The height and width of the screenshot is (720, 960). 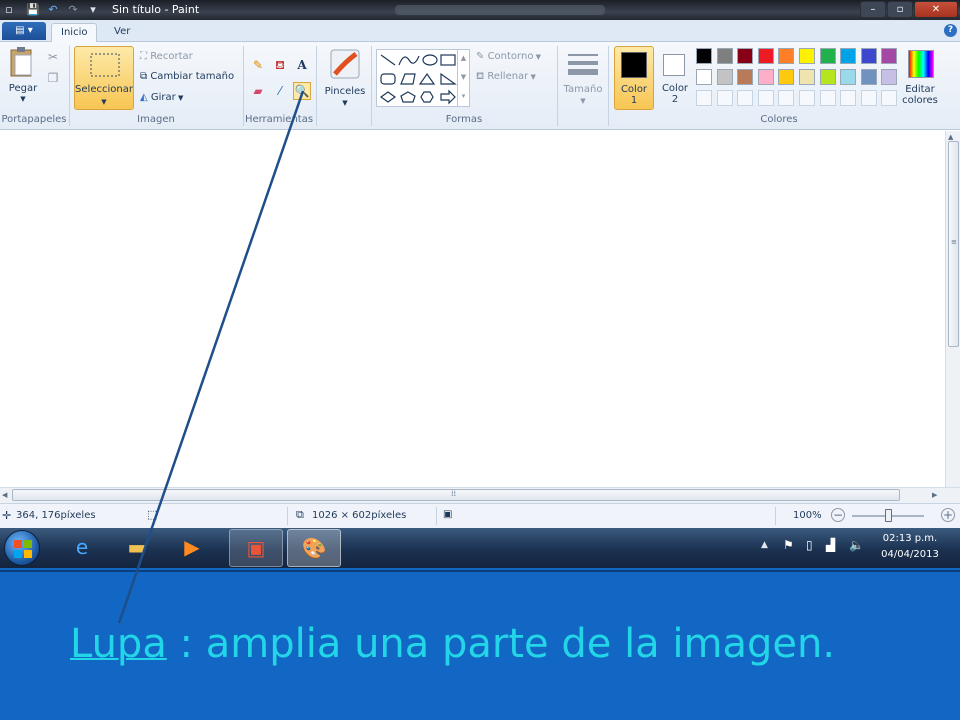 What do you see at coordinates (73, 10) in the screenshot?
I see `redo-icon: ↷` at bounding box center [73, 10].